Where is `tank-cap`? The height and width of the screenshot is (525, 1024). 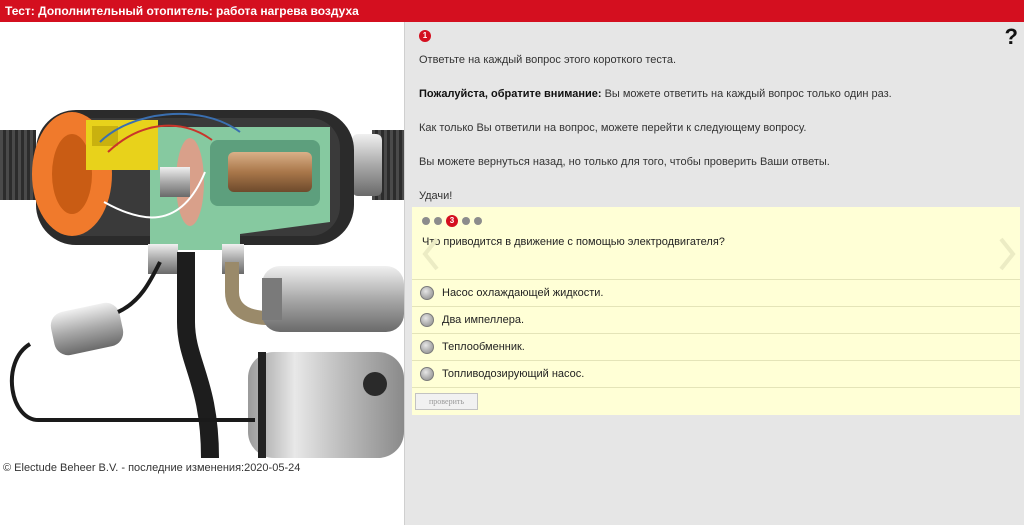 tank-cap is located at coordinates (375, 384).